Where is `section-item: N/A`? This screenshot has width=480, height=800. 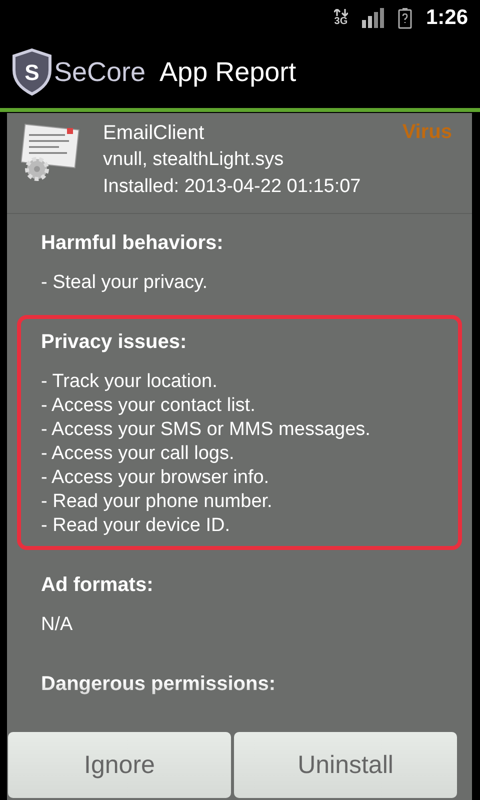
section-item: N/A is located at coordinates (57, 625).